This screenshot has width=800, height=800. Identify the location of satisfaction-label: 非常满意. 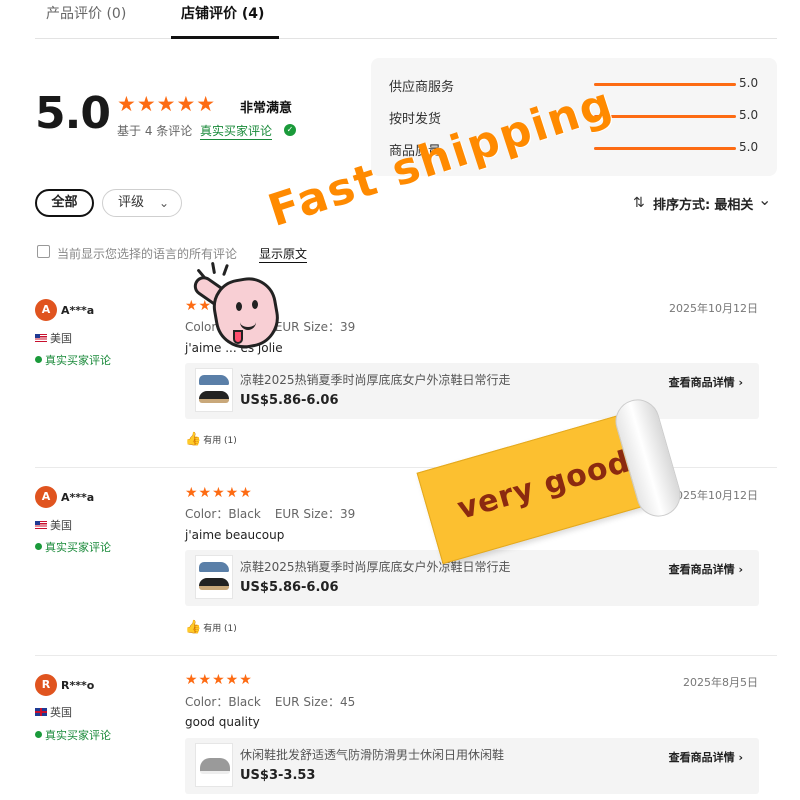
(266, 108).